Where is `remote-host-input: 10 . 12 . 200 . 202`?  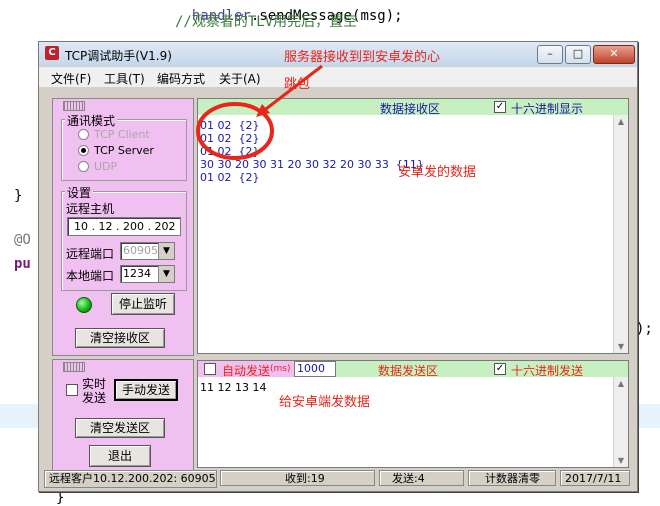 remote-host-input: 10 . 12 . 200 . 202 is located at coordinates (124, 226).